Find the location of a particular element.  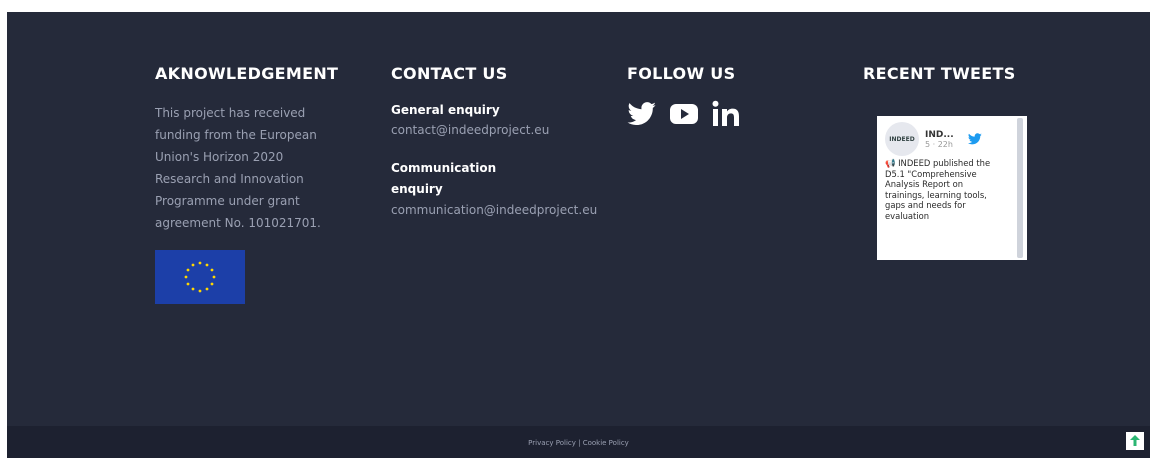

general-enquiry-label: General enquiry is located at coordinates (445, 110).